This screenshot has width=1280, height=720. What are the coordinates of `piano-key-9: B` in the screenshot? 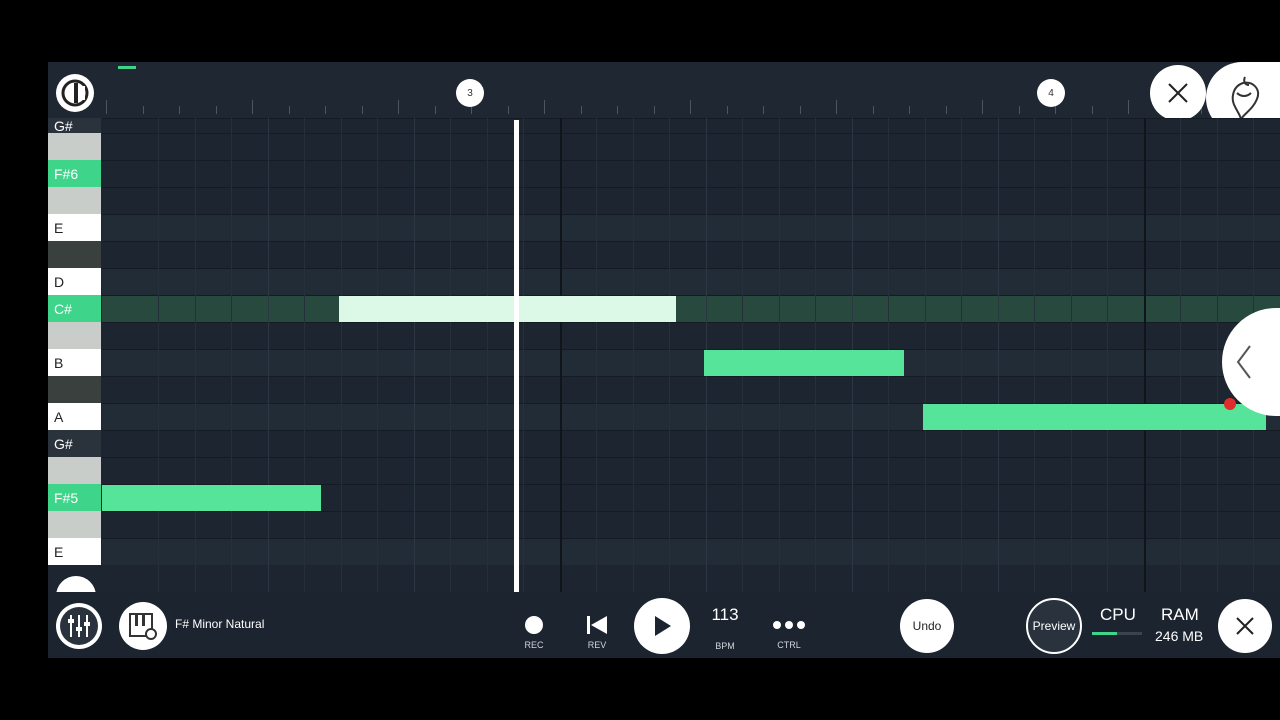 It's located at (74, 362).